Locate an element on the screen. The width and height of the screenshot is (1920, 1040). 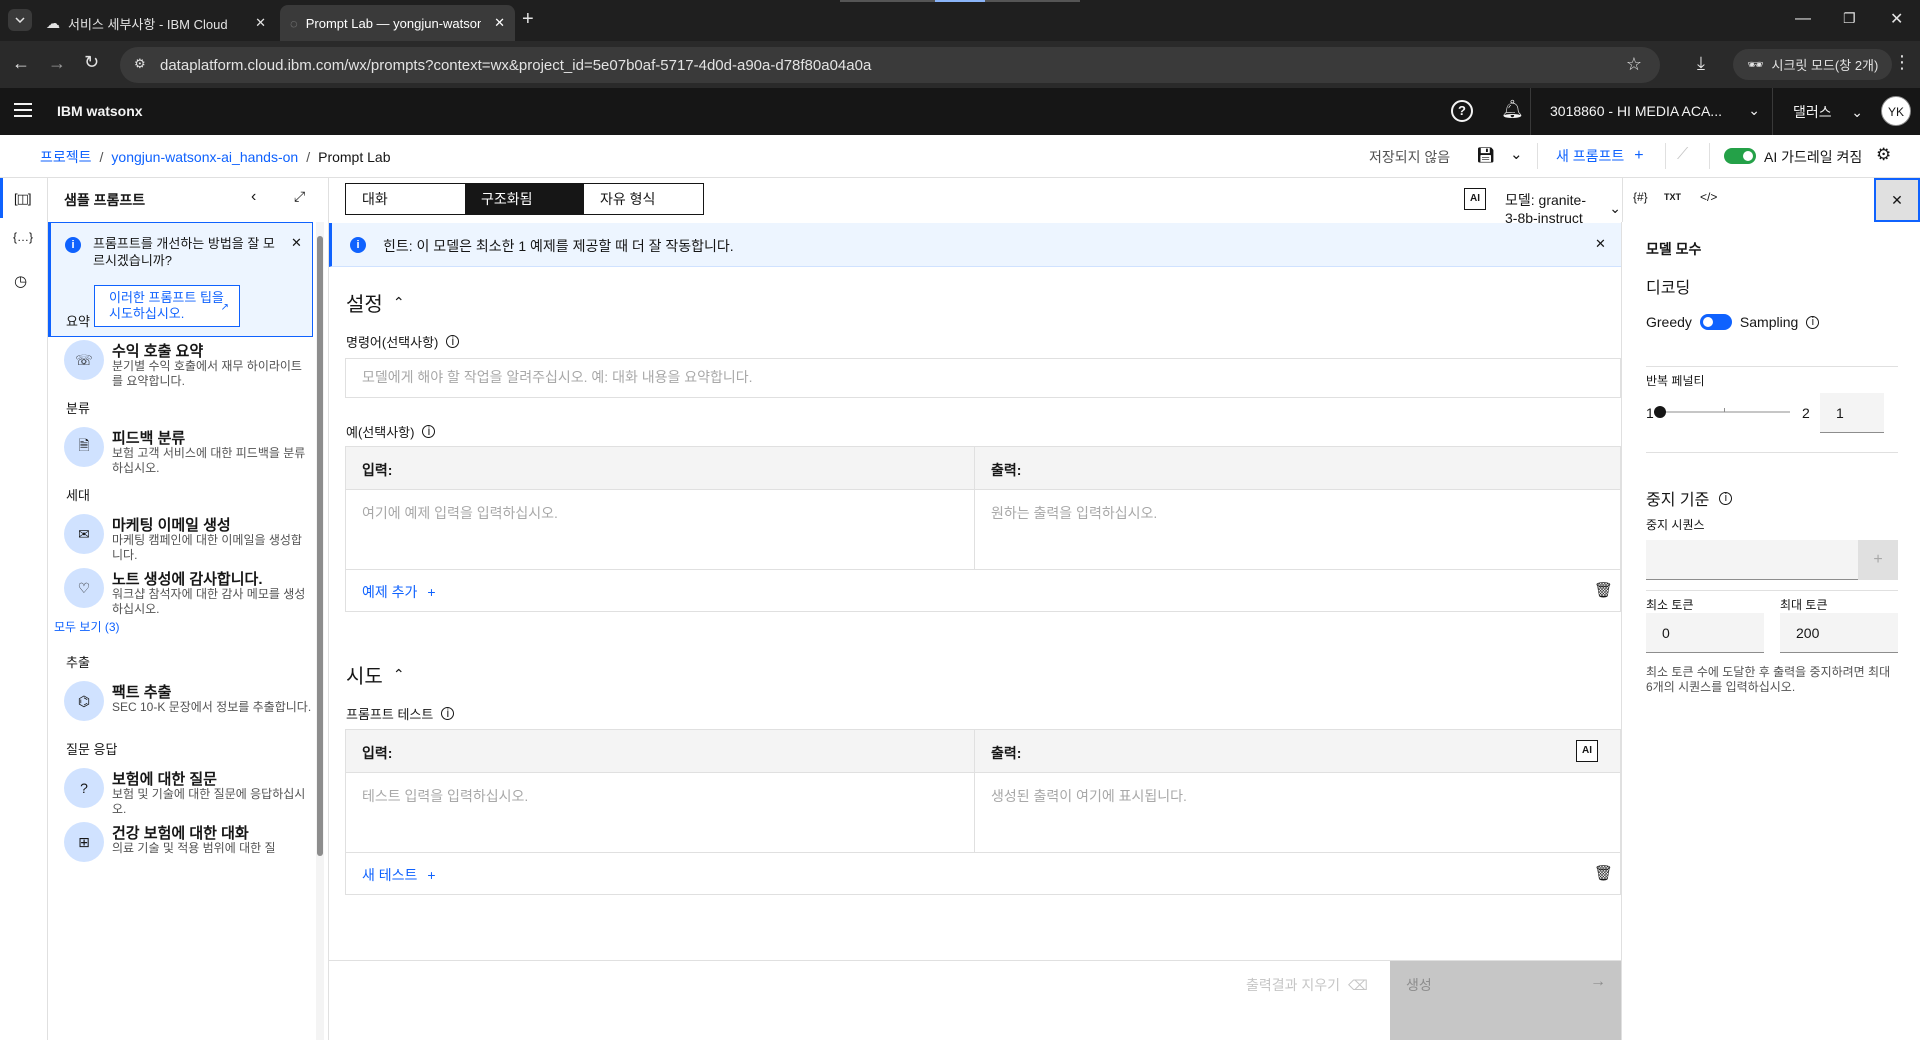
test-input-field: 테스트 입력을 입력하십시오. is located at coordinates (662, 816).